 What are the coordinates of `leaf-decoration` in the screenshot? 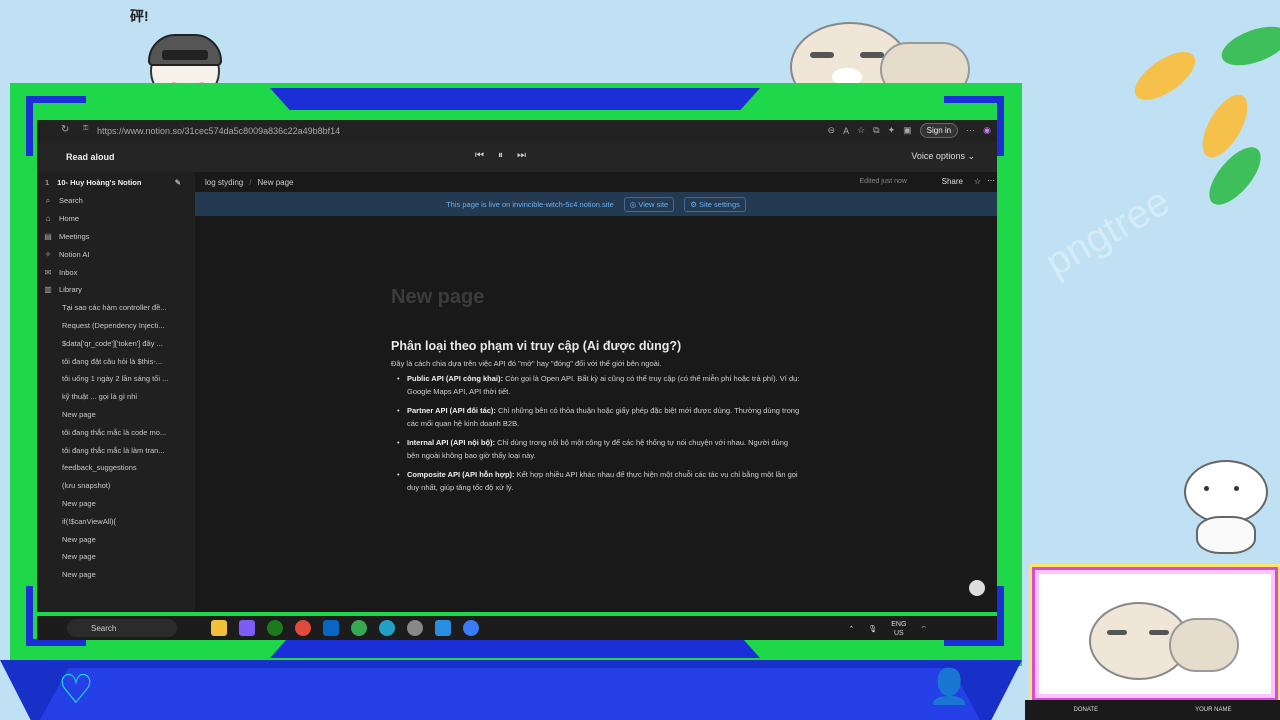 It's located at (1165, 76).